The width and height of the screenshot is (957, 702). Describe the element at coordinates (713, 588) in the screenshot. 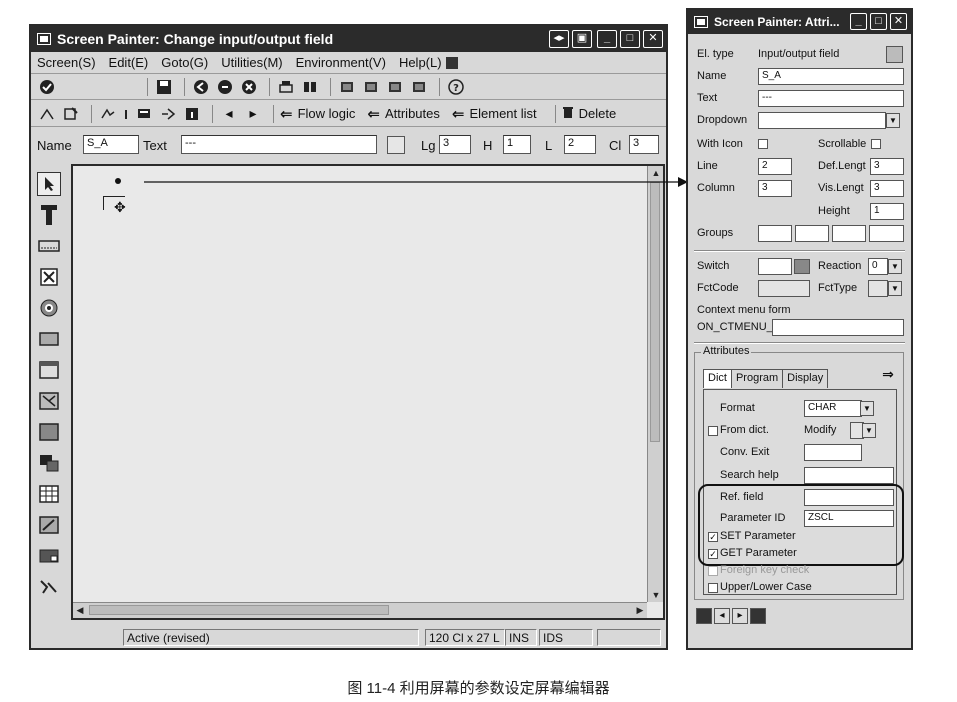

I see `upper-lower-checkbox` at that location.